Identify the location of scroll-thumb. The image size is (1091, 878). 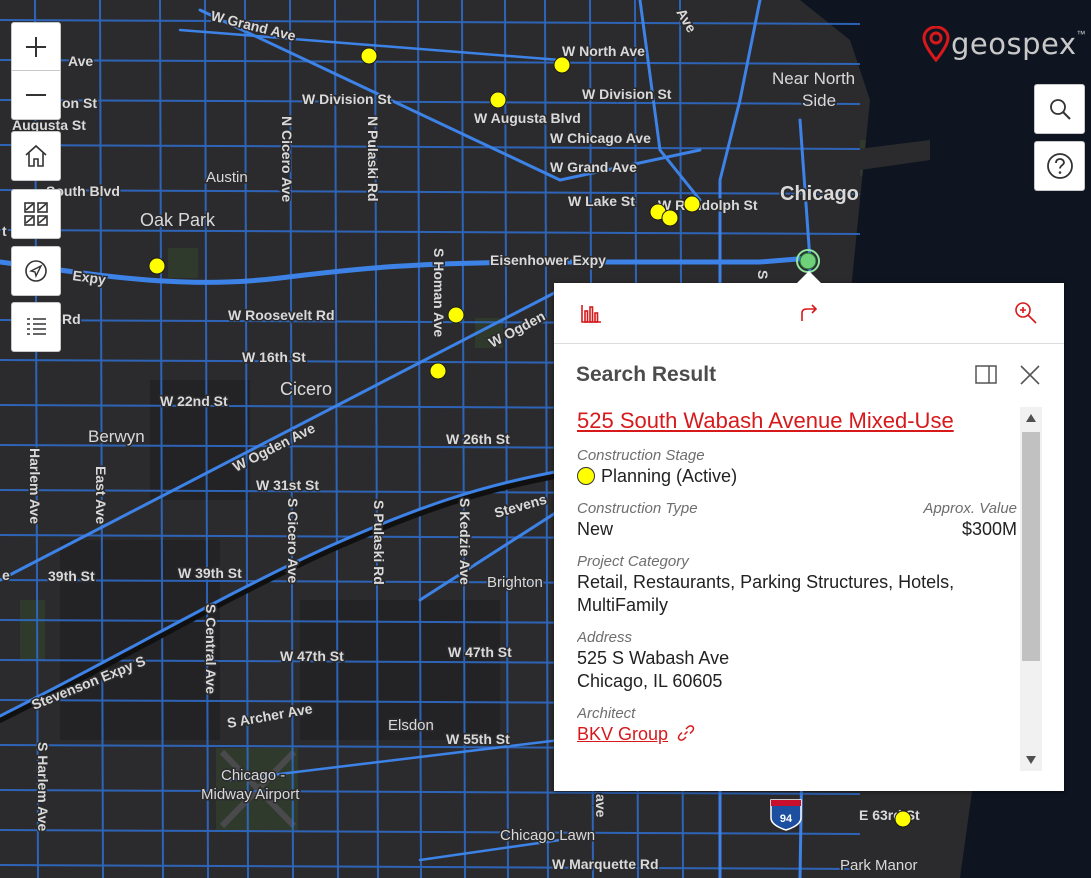
(1031, 546).